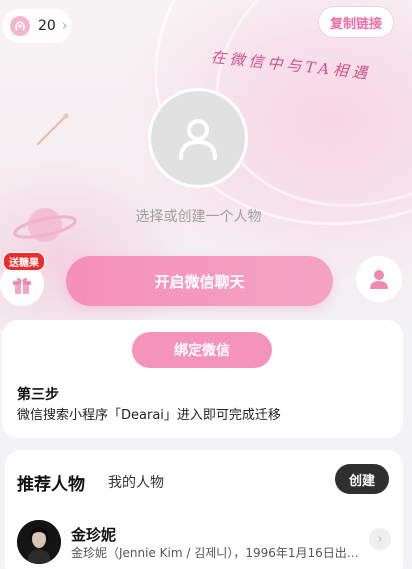 The image size is (412, 569). Describe the element at coordinates (362, 479) in the screenshot. I see `create-character-button: 创建` at that location.